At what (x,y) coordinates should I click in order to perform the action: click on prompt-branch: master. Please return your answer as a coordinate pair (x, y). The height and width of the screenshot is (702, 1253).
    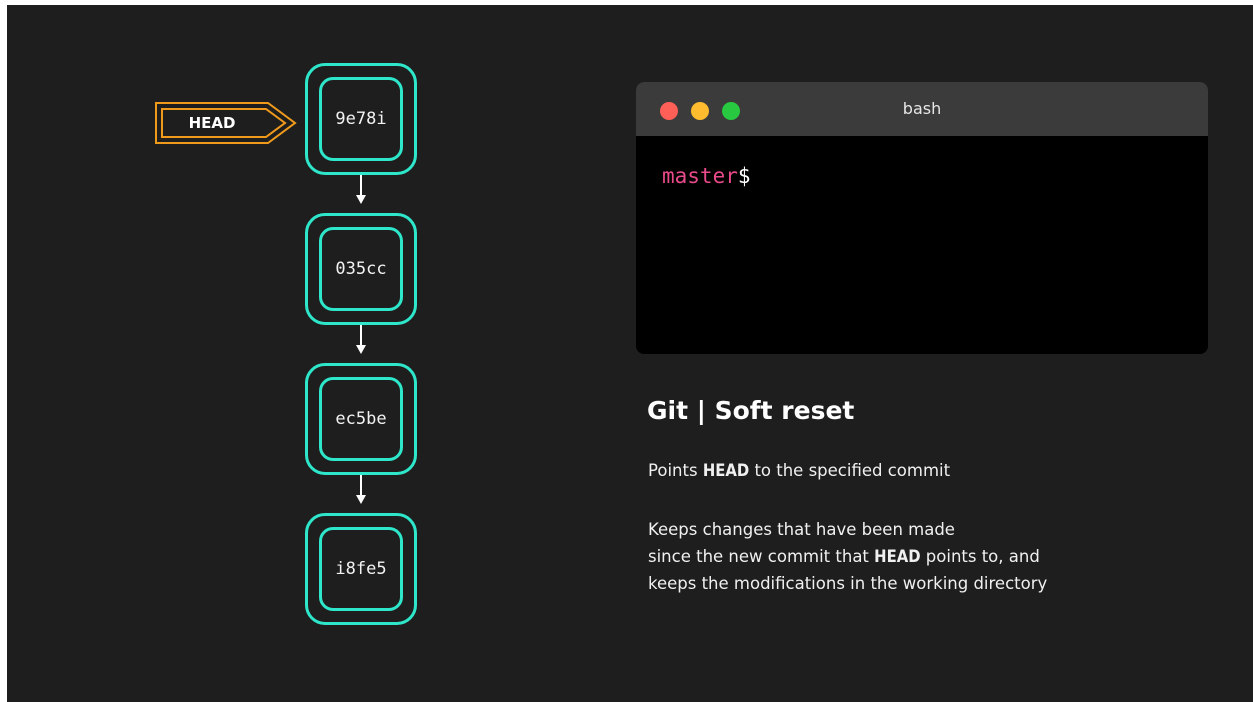
    Looking at the image, I should click on (700, 176).